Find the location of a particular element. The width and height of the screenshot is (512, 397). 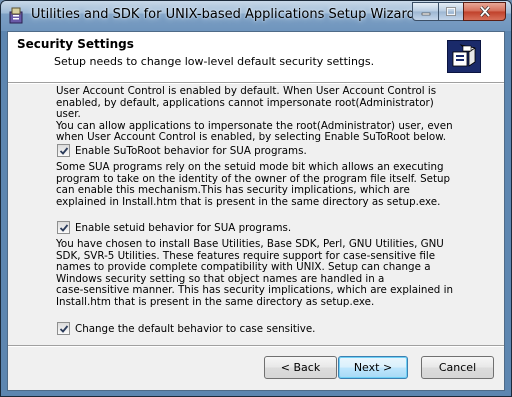

maximize-button is located at coordinates (451, 11).